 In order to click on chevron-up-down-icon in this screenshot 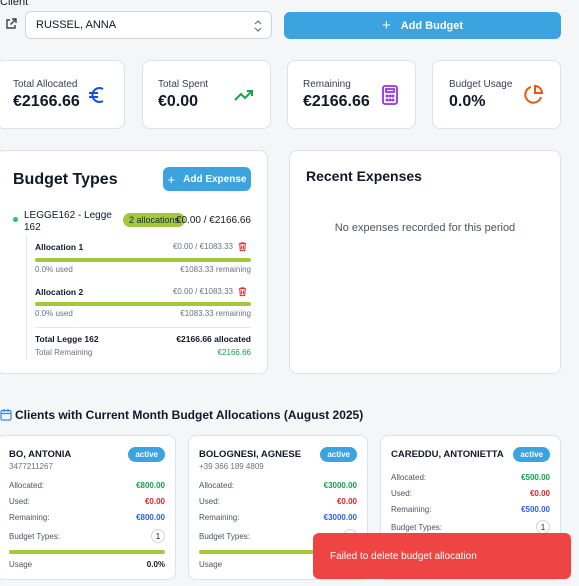, I will do `click(258, 26)`.